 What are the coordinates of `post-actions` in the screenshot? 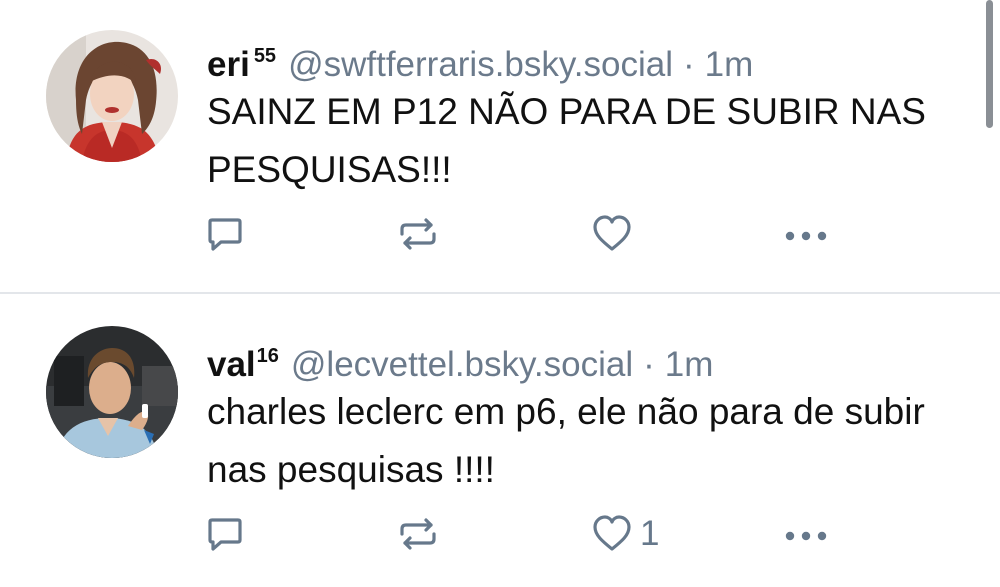 It's located at (500, 234).